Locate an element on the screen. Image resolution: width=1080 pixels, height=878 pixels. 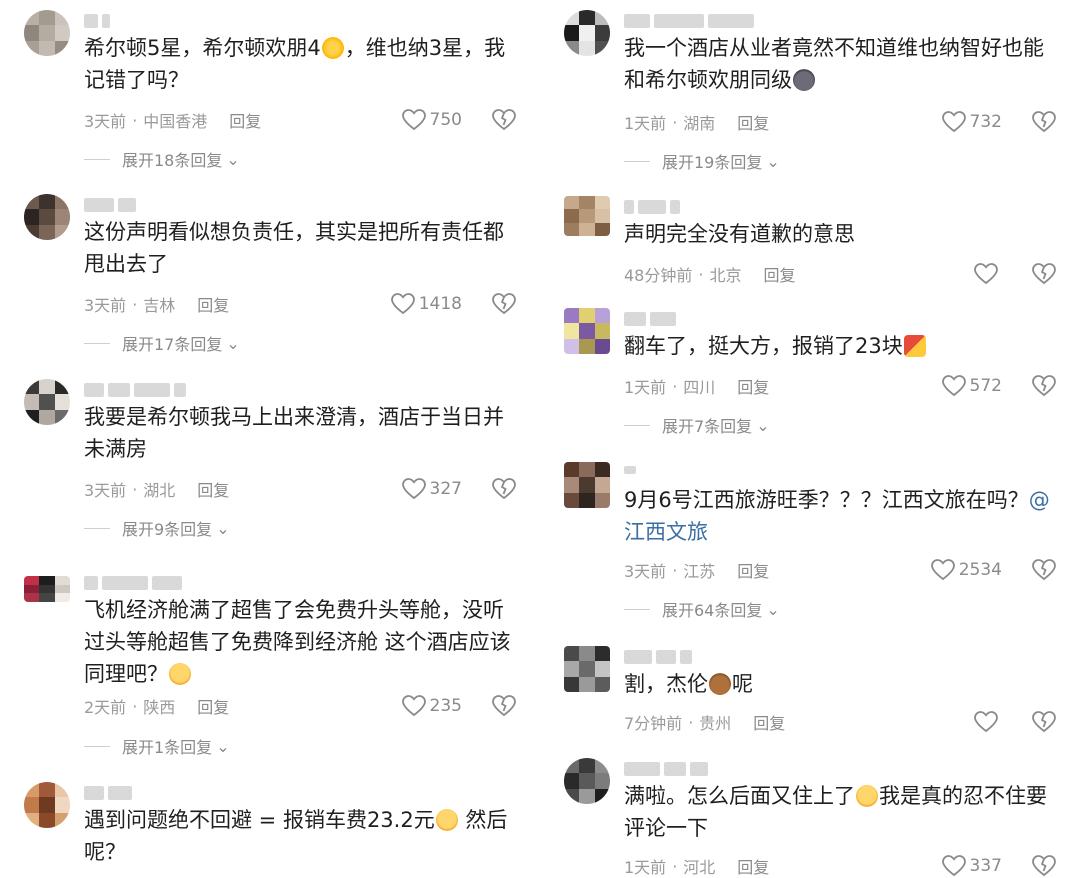
comment-meta: 1天前 · 河北 回复 is located at coordinates (696, 866).